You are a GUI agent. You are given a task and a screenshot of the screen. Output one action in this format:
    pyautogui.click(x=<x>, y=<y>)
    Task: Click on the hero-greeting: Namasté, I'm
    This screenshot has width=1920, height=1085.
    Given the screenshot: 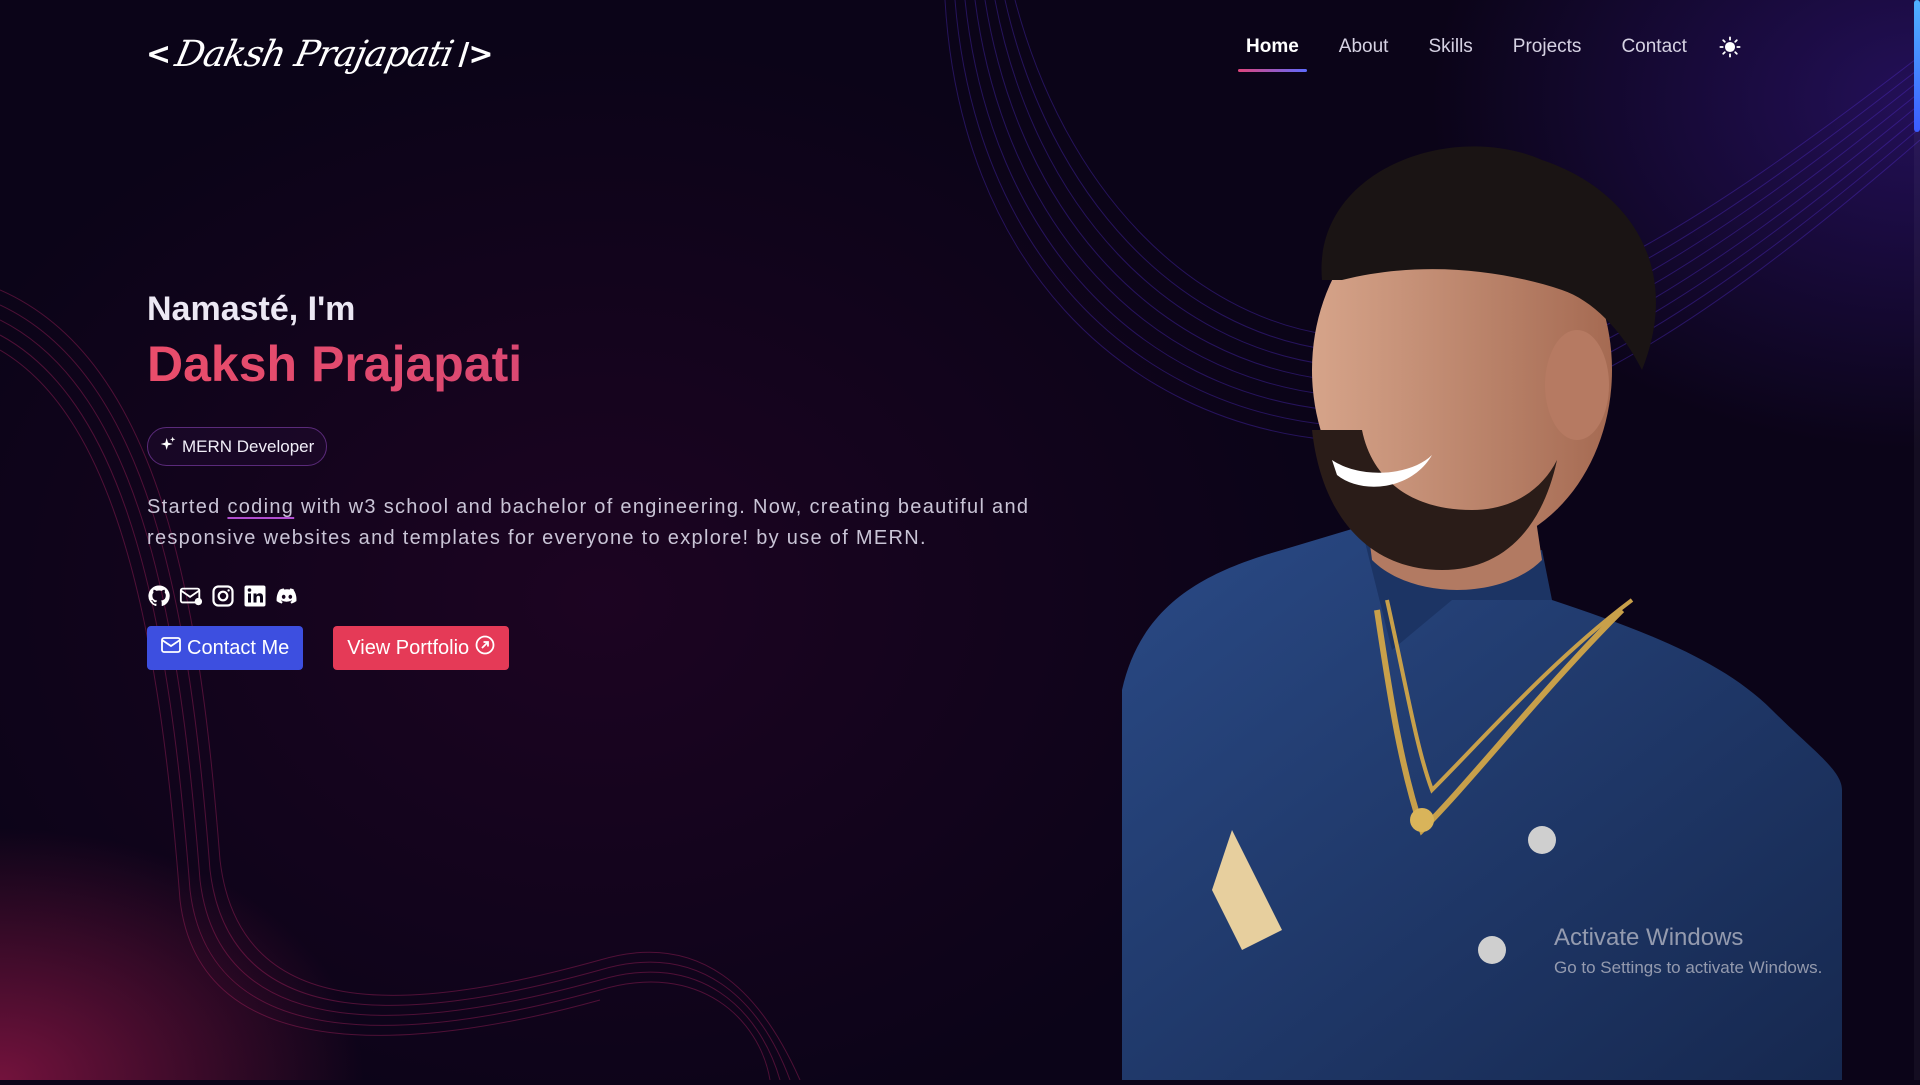 What is the action you would take?
    pyautogui.click(x=251, y=309)
    